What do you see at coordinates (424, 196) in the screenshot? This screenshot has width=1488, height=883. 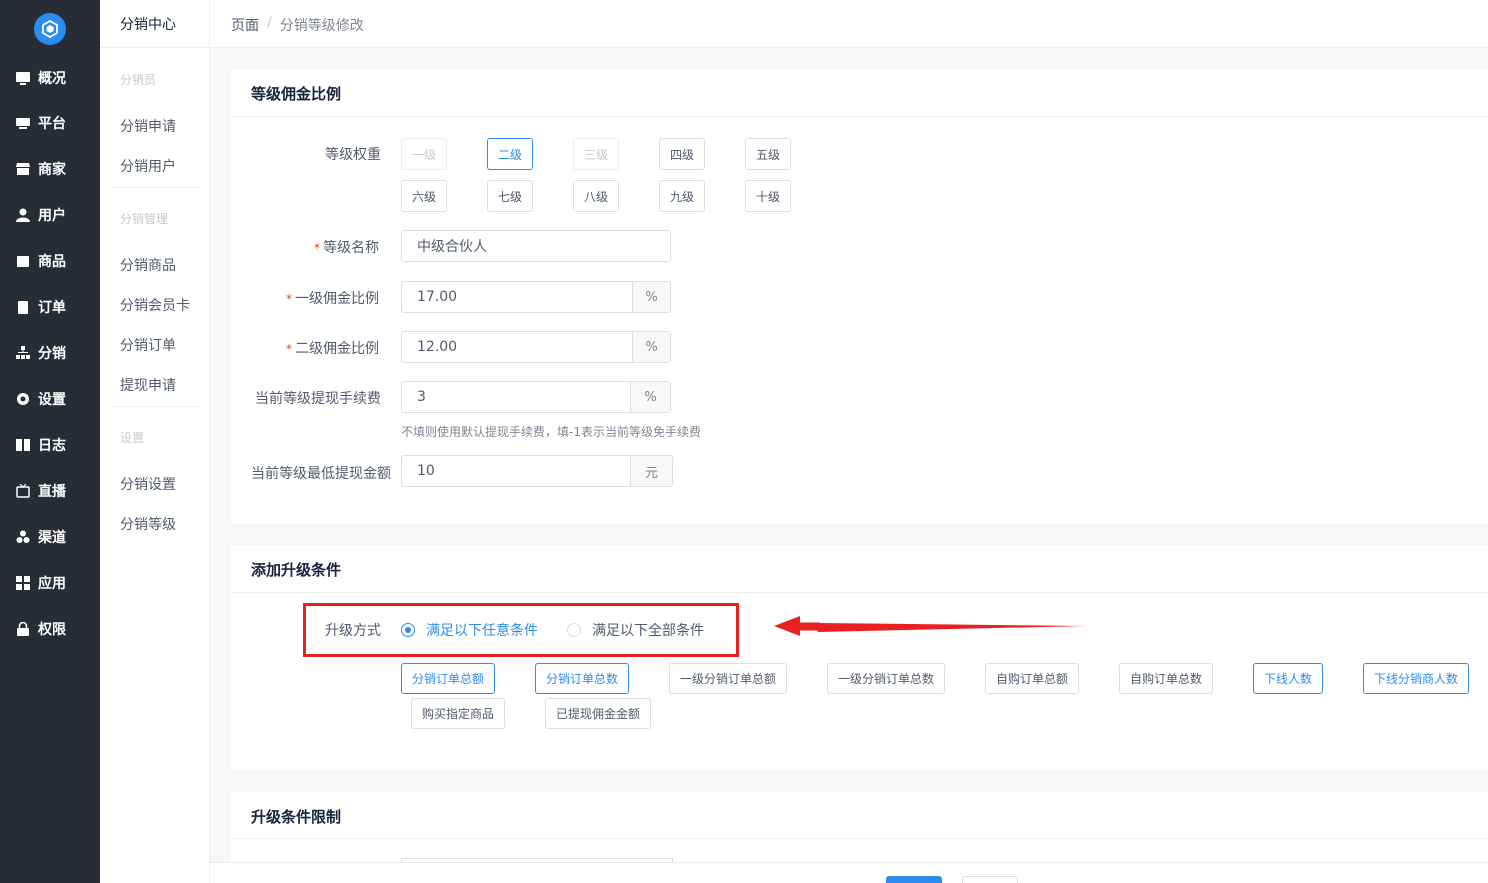 I see `level-option: 六级` at bounding box center [424, 196].